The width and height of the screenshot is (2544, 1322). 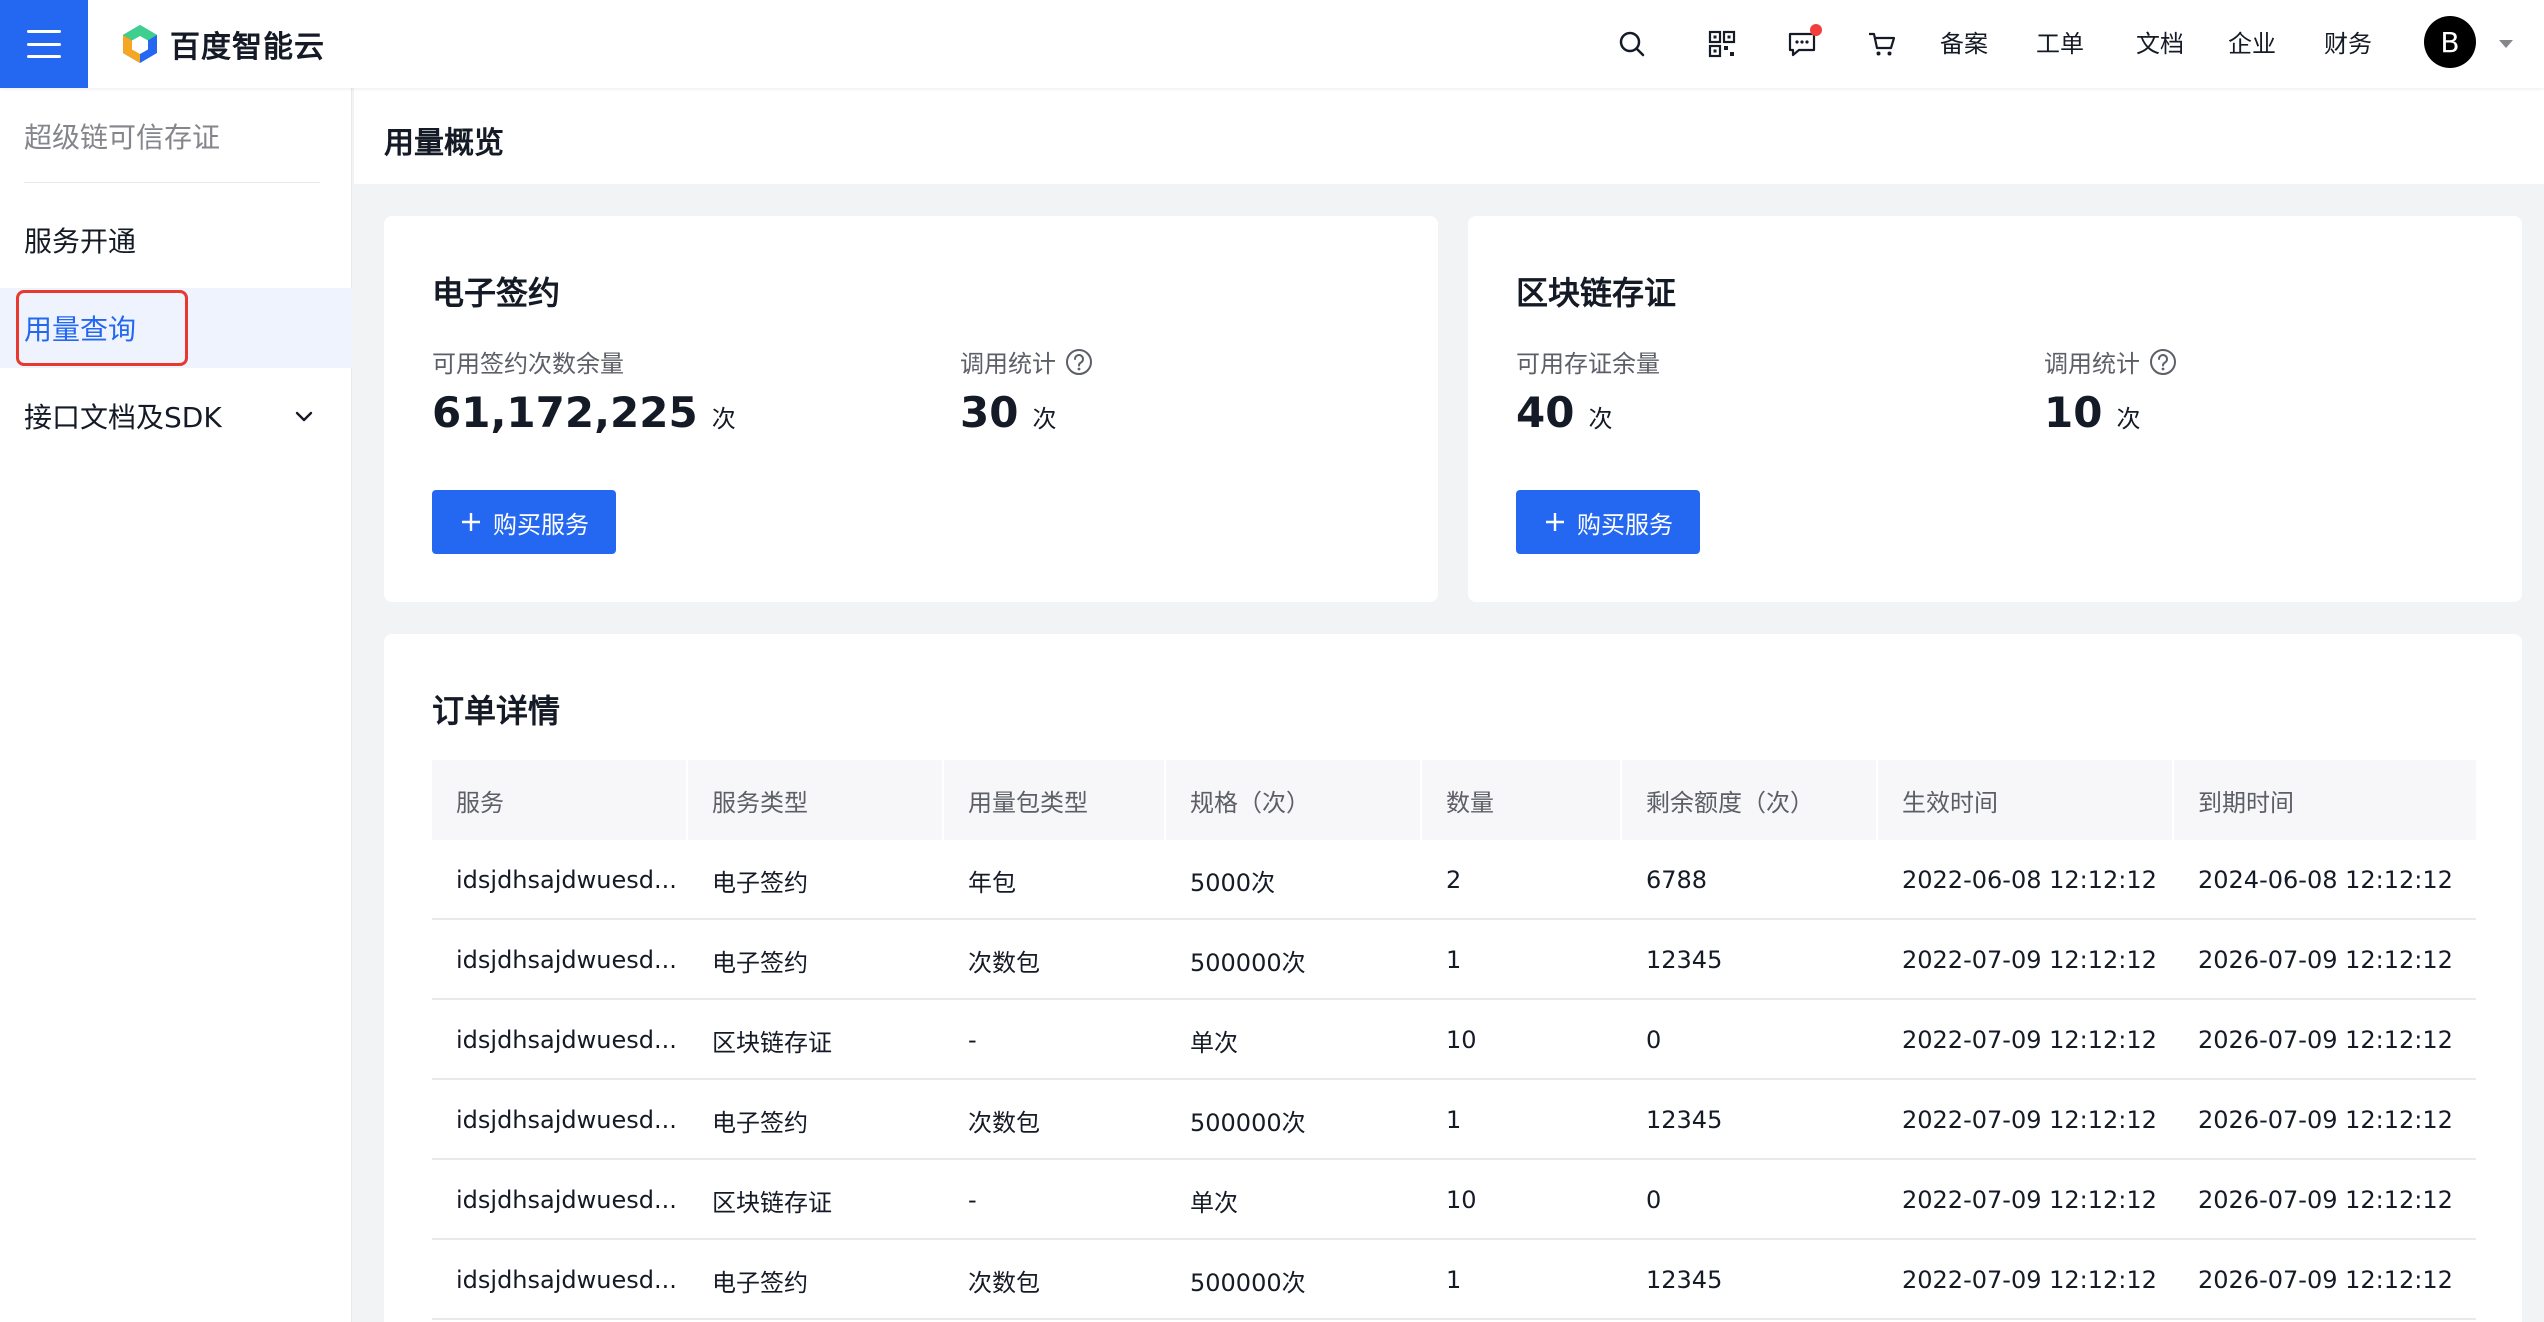 I want to click on stat-label: 可用签约次数余量, so click(x=528, y=361).